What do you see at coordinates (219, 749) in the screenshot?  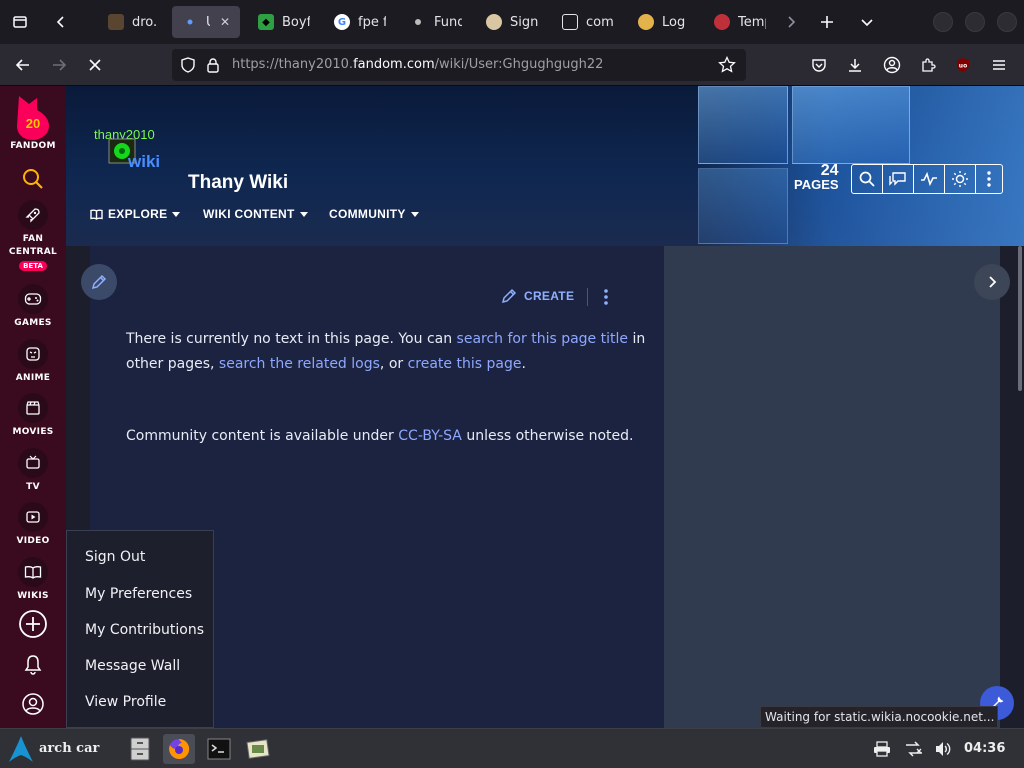 I see `terminal-app` at bounding box center [219, 749].